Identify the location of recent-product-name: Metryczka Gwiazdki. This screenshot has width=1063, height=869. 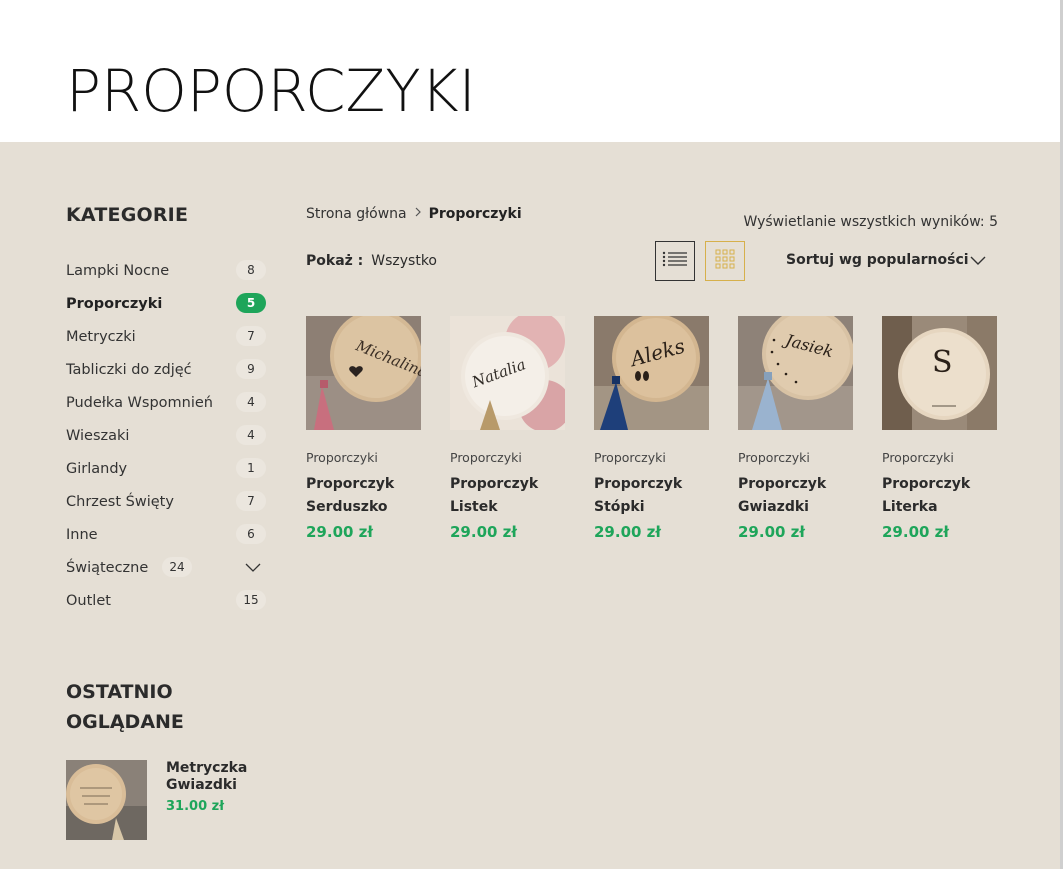
(226, 777).